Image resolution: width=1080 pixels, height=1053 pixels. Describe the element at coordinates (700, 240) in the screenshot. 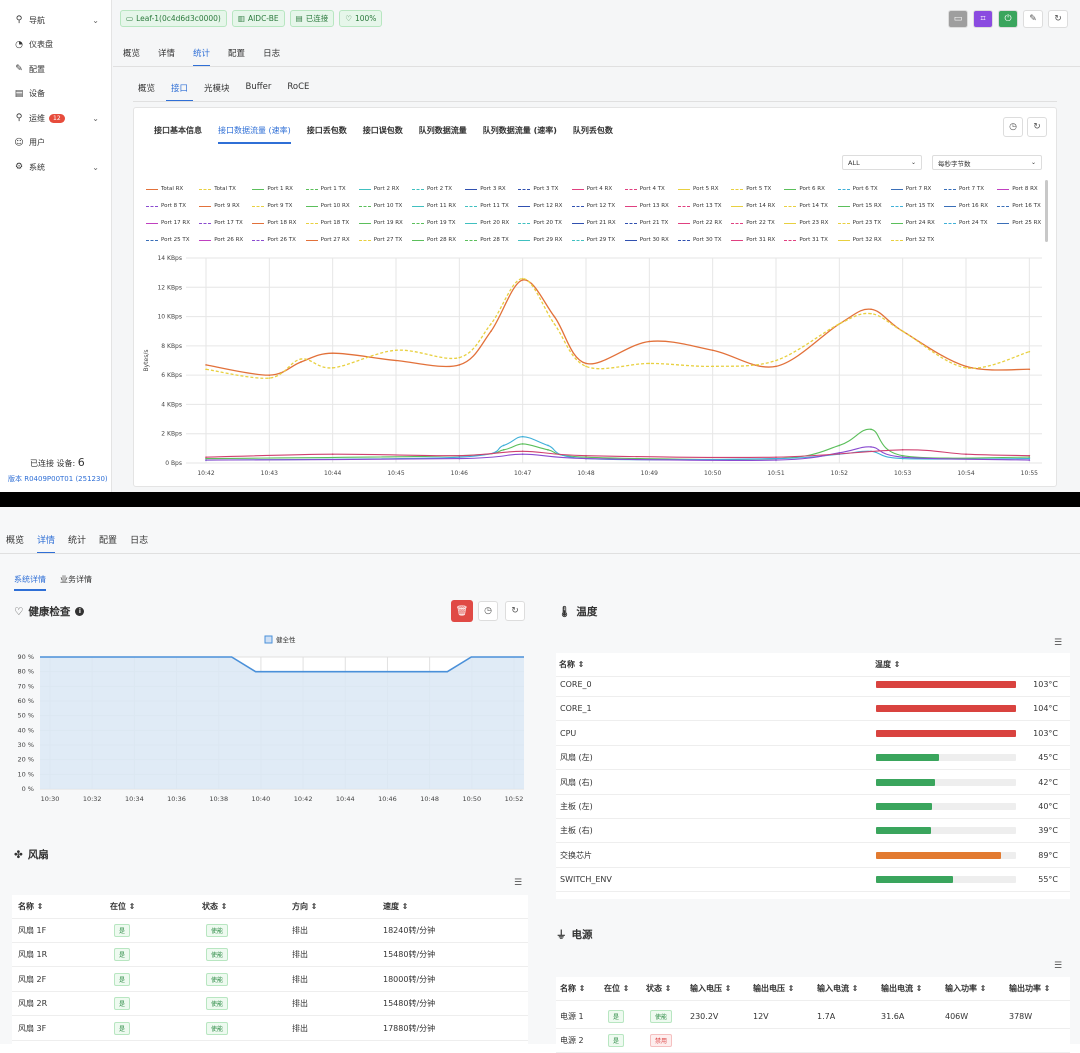

I see `legend-item: Port 30 TX` at that location.